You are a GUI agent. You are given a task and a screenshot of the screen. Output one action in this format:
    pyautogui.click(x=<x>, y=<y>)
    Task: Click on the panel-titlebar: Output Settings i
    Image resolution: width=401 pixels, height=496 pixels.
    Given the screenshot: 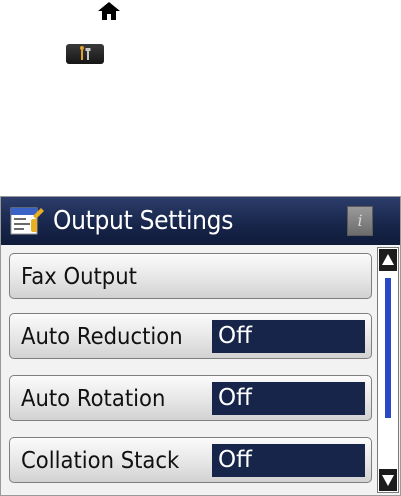 What is the action you would take?
    pyautogui.click(x=200, y=221)
    